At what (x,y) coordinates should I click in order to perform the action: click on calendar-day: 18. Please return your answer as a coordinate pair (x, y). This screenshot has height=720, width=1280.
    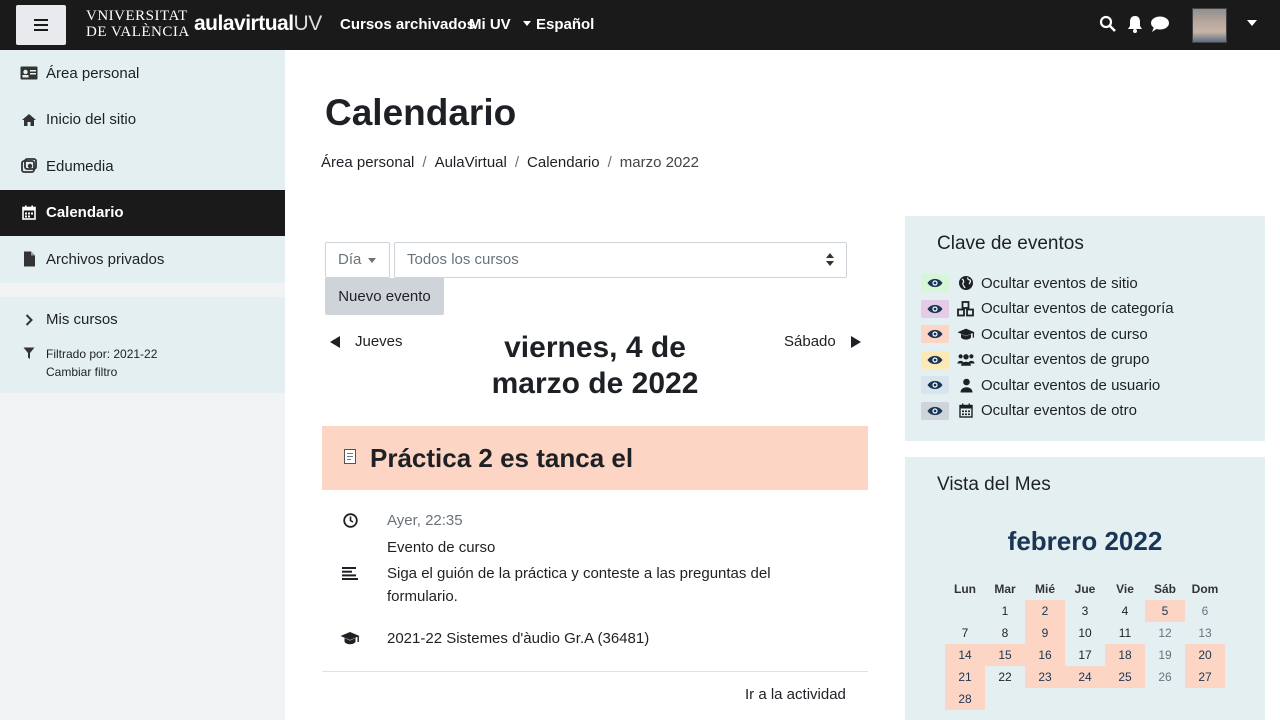
    Looking at the image, I should click on (1125, 655).